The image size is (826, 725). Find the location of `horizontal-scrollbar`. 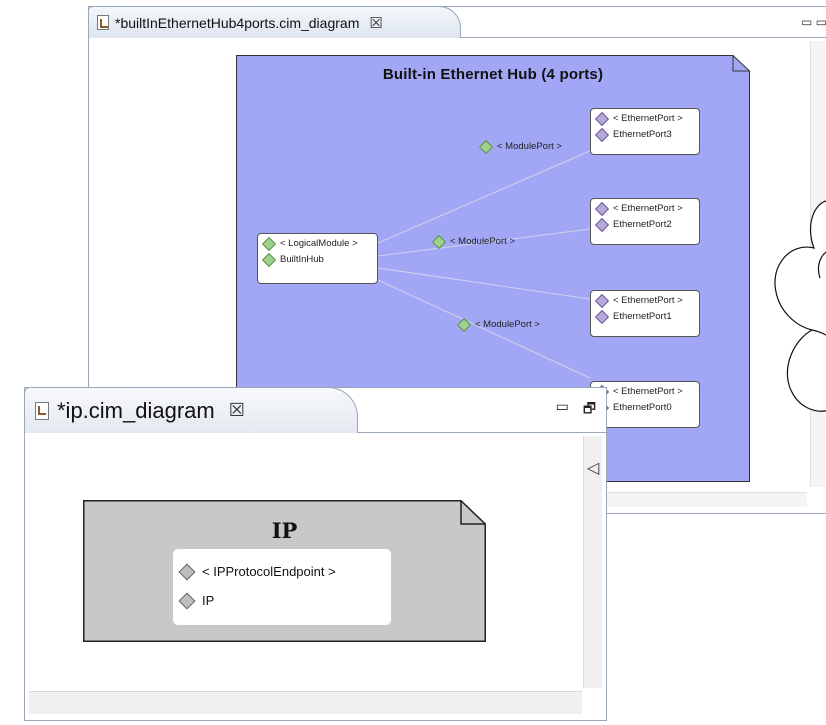

horizontal-scrollbar is located at coordinates (305, 702).